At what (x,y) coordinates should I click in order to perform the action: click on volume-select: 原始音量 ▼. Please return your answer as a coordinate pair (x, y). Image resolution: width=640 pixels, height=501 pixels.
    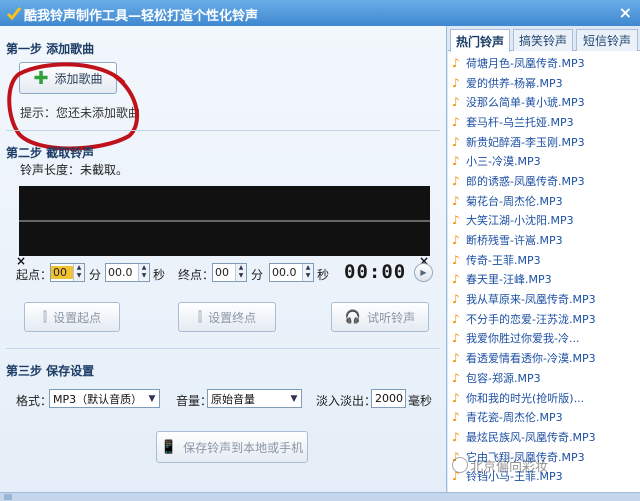
    Looking at the image, I should click on (254, 398).